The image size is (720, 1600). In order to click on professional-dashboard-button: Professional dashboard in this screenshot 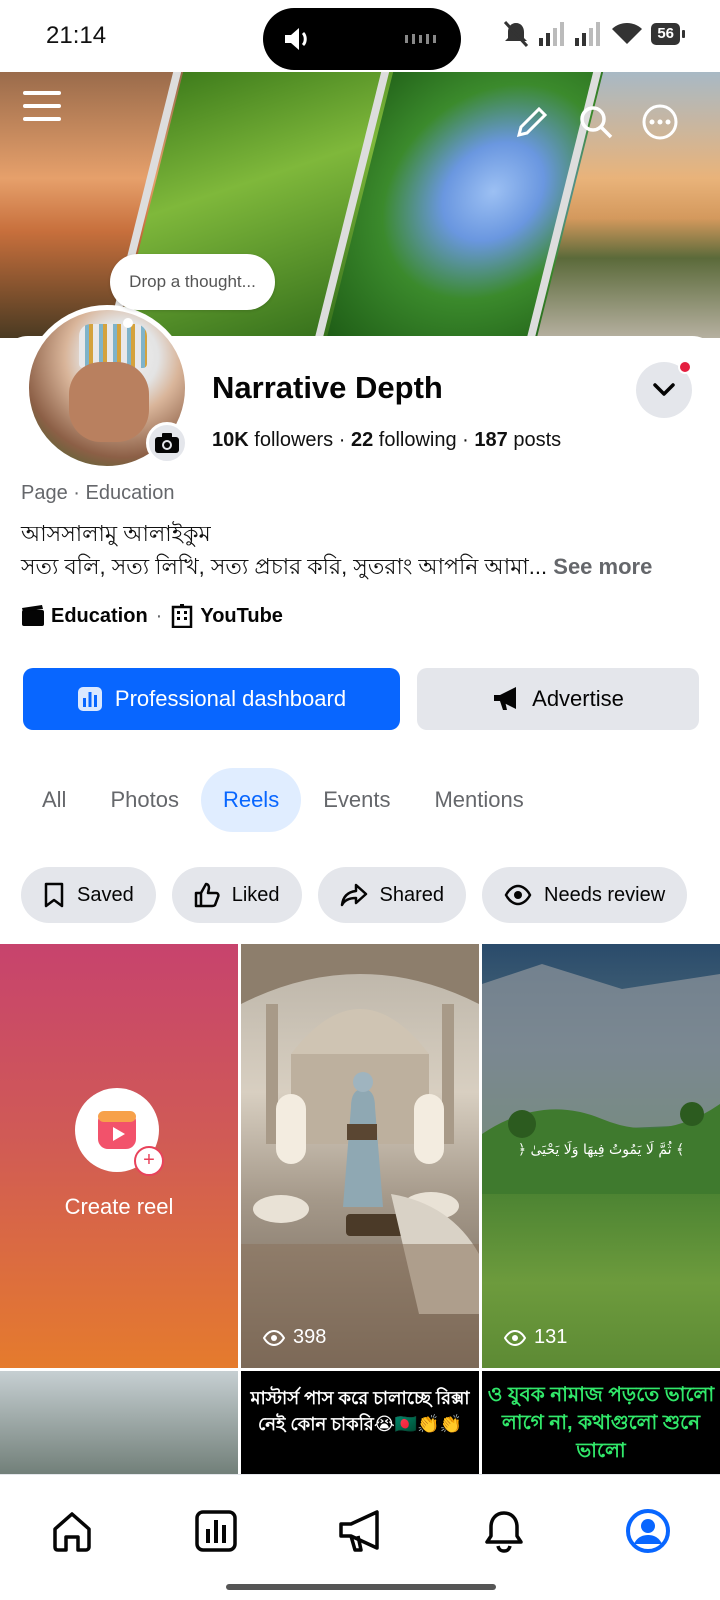, I will do `click(211, 699)`.